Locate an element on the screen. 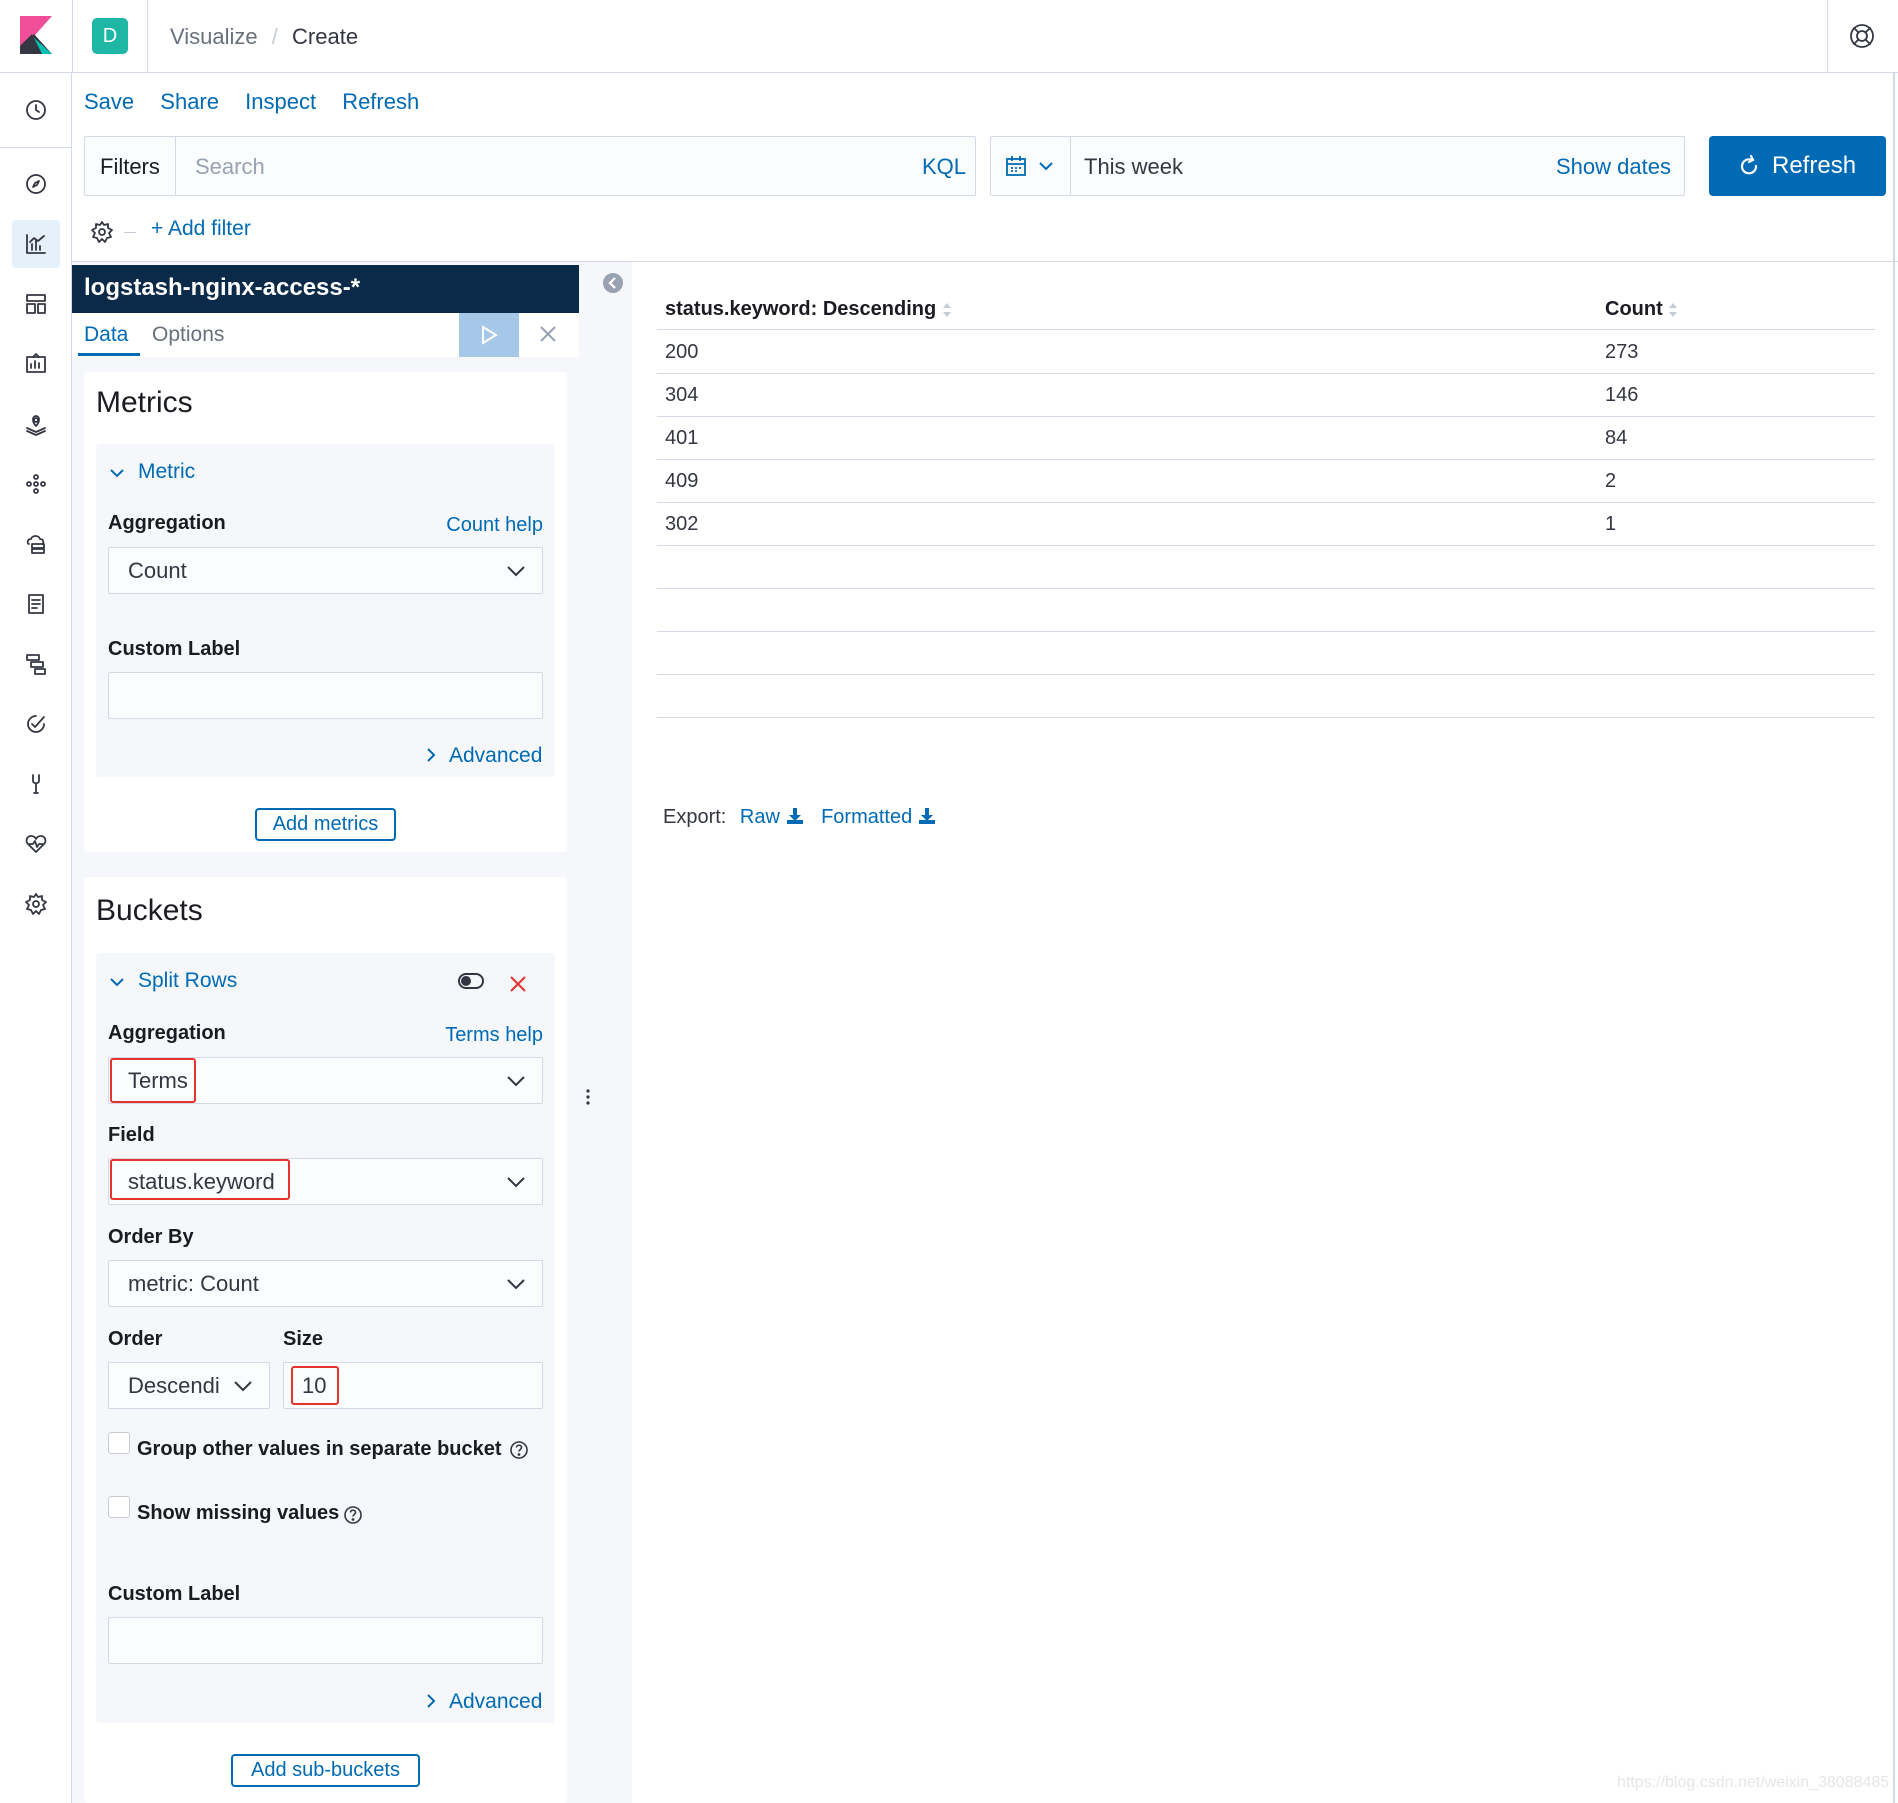 This screenshot has height=1803, width=1898. refresh-button: Refresh is located at coordinates (1797, 166).